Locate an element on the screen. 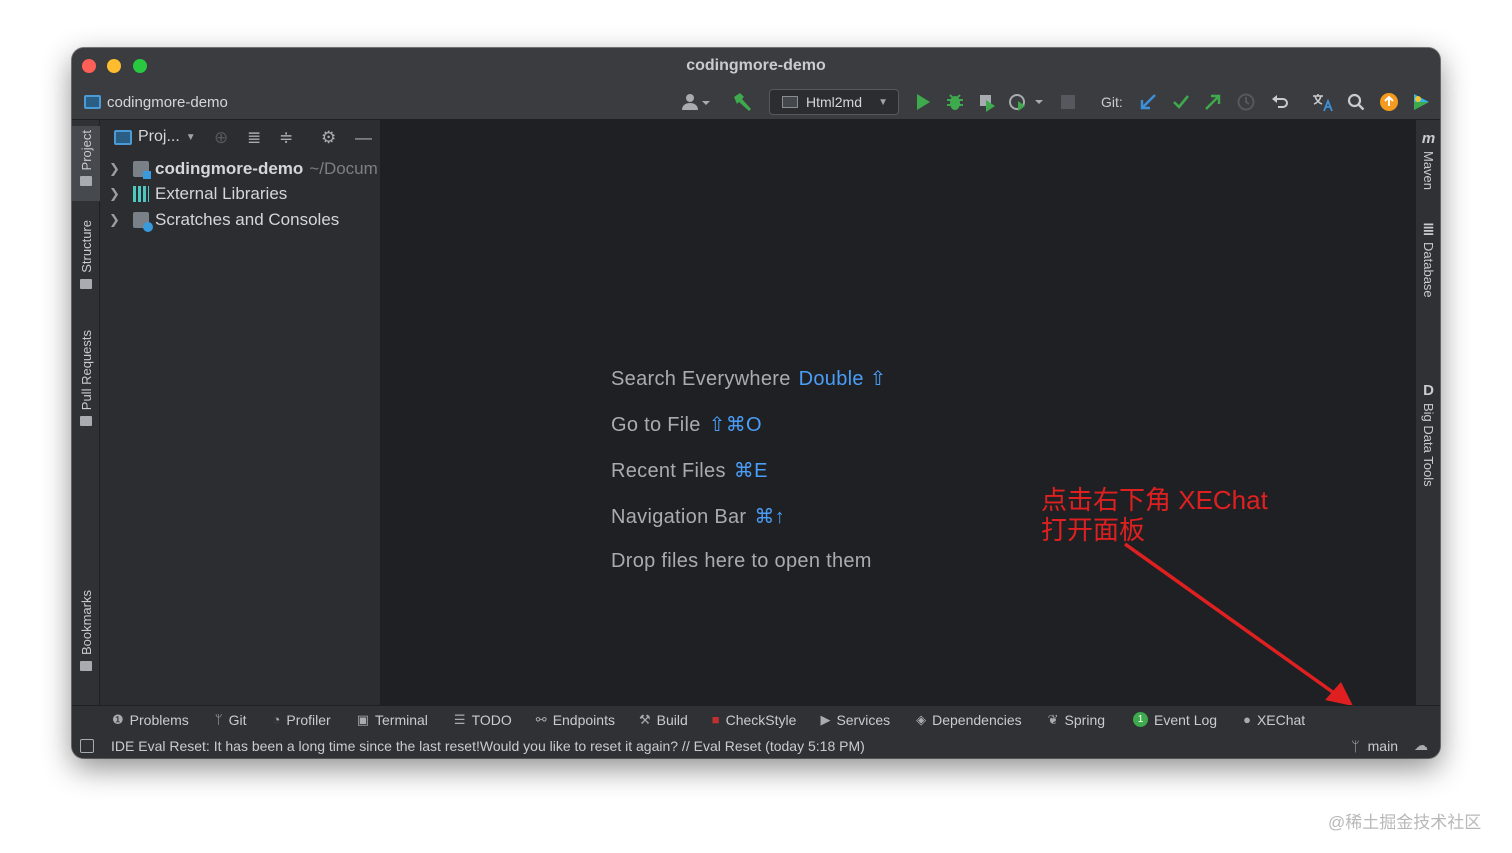 The height and width of the screenshot is (853, 1512). git-branch-widget: main is located at coordinates (1383, 746).